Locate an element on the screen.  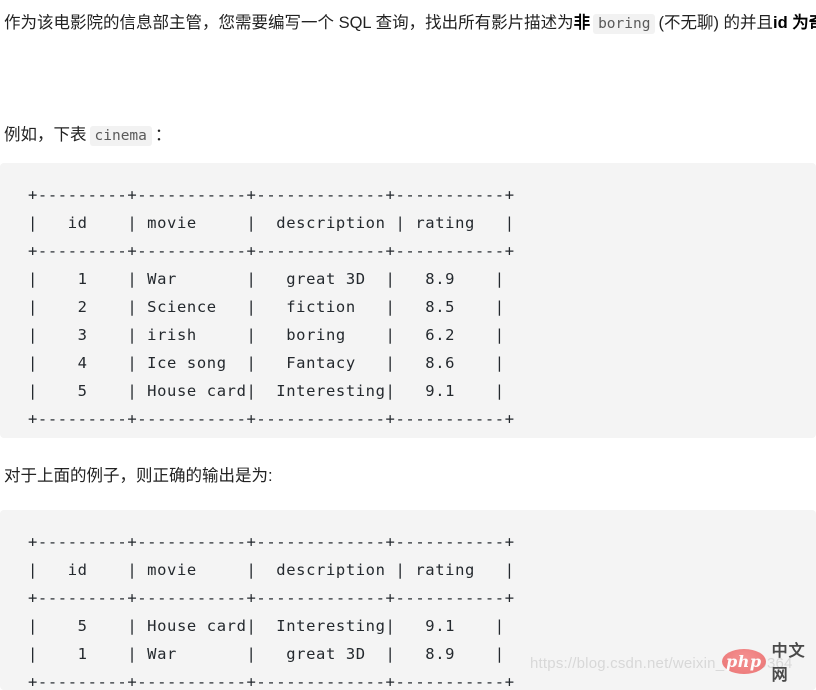
output-paragraph: 对于上面的例子，则正确的输出是为: is located at coordinates (137, 476).